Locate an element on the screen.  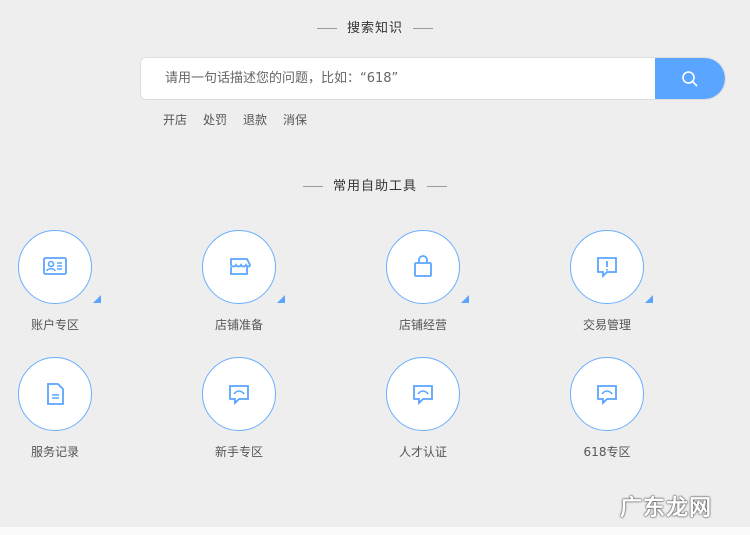
search-button is located at coordinates (690, 78).